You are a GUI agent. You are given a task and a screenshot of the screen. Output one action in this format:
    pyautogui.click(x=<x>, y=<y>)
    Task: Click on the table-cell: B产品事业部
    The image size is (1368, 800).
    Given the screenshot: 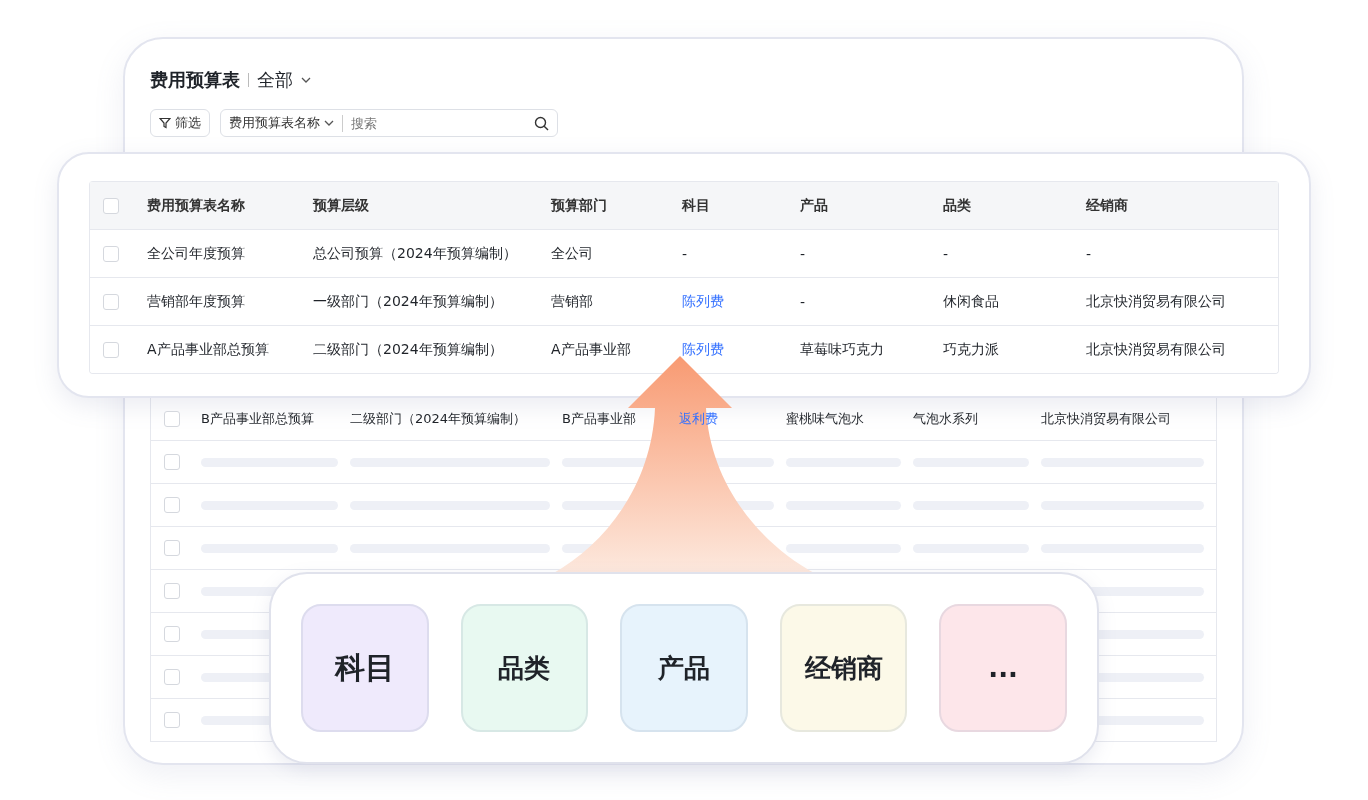 What is the action you would take?
    pyautogui.click(x=599, y=419)
    